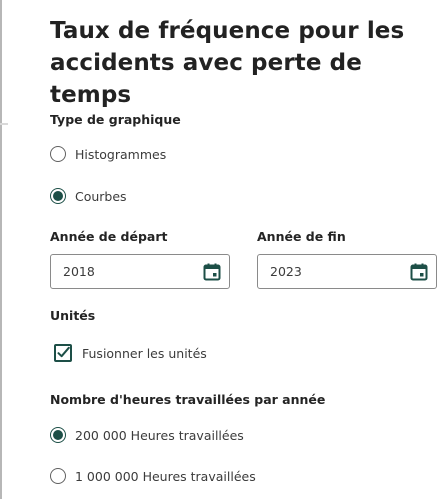 Image resolution: width=447 pixels, height=499 pixels. I want to click on radio-histogrammes: Histogrammes, so click(108, 154).